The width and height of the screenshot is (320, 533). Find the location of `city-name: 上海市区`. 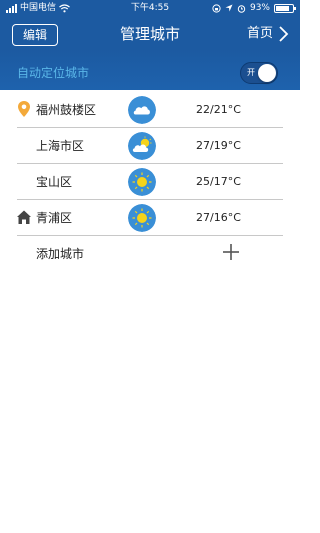

city-name: 上海市区 is located at coordinates (60, 146).